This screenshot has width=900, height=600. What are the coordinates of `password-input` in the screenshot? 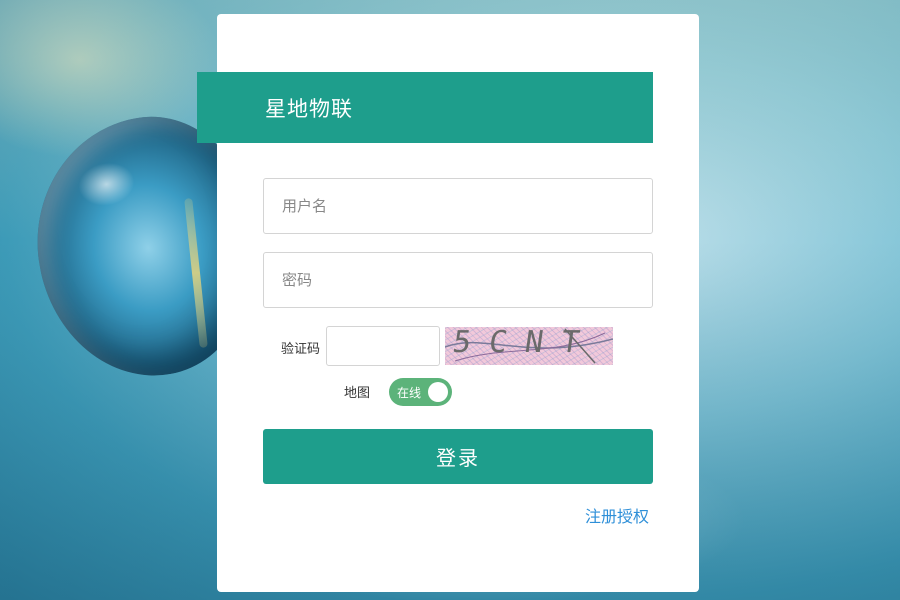 It's located at (458, 280).